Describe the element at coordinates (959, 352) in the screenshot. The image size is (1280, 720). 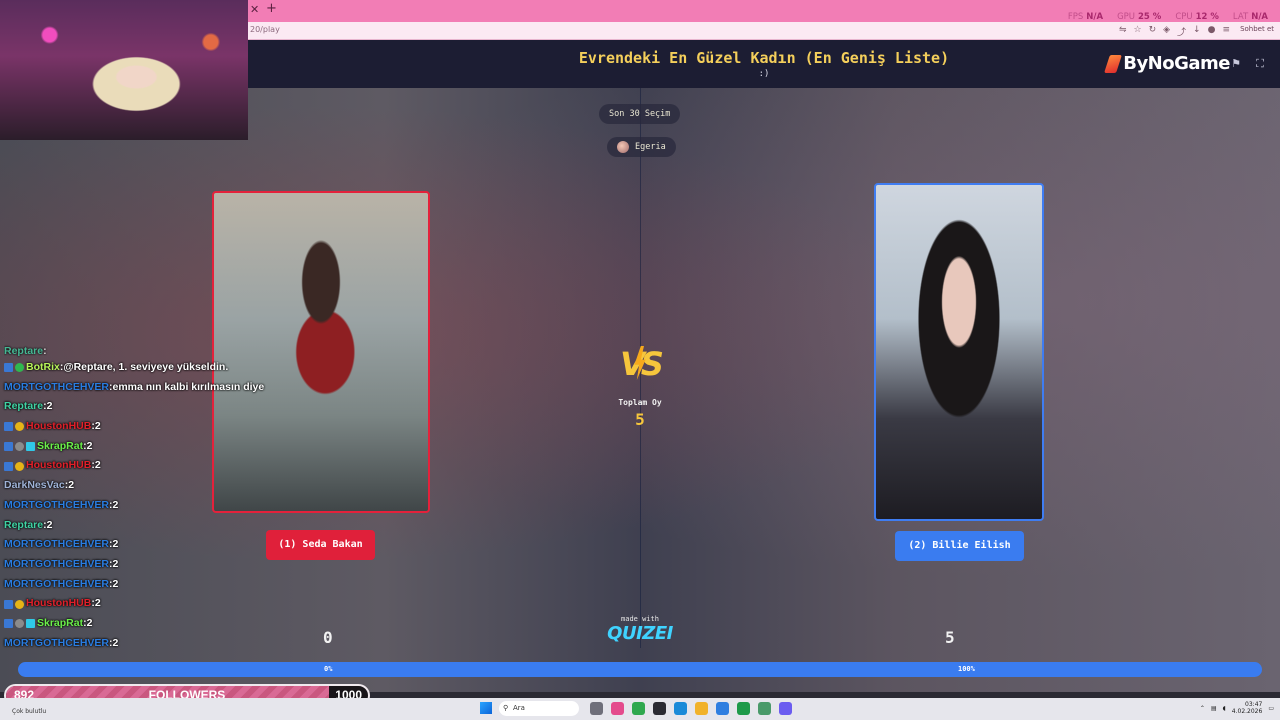
I see `right-choice-photo` at that location.